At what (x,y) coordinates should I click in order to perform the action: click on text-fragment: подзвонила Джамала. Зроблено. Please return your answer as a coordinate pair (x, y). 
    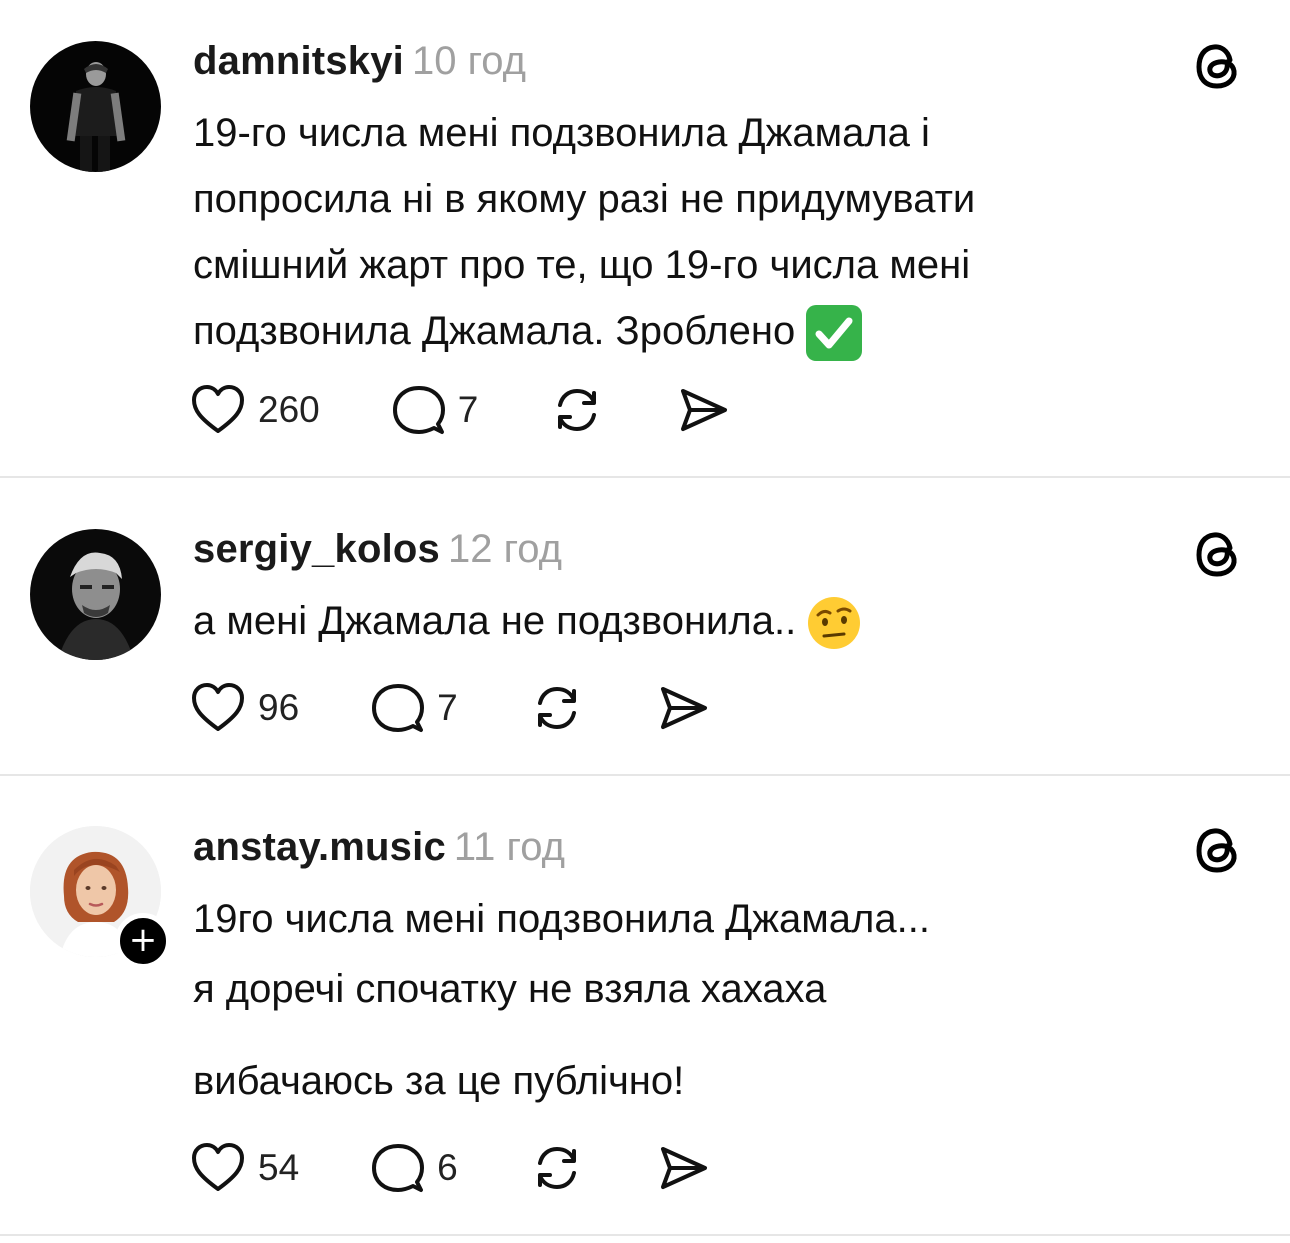
    Looking at the image, I should click on (494, 331).